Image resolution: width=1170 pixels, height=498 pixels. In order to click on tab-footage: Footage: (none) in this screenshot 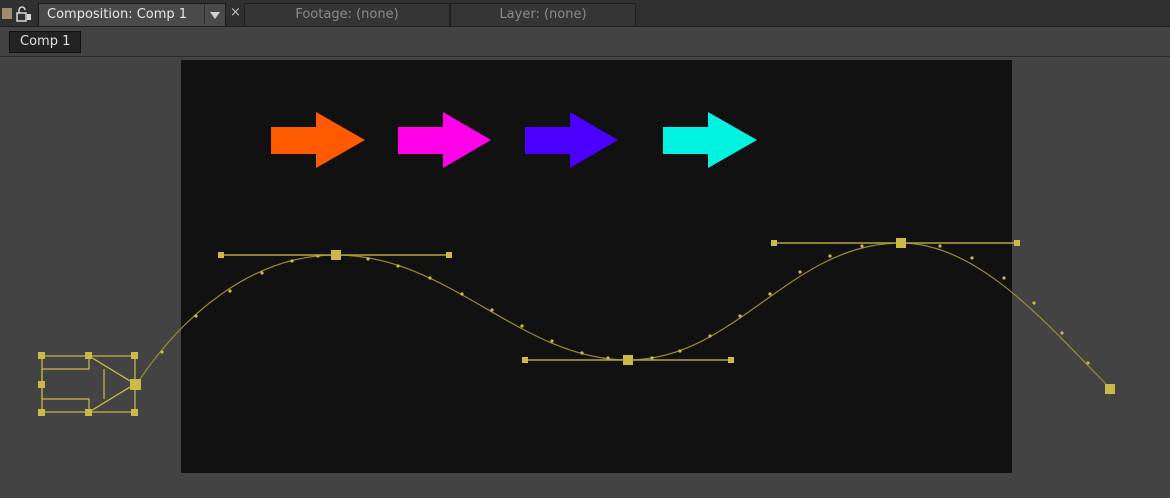, I will do `click(347, 14)`.